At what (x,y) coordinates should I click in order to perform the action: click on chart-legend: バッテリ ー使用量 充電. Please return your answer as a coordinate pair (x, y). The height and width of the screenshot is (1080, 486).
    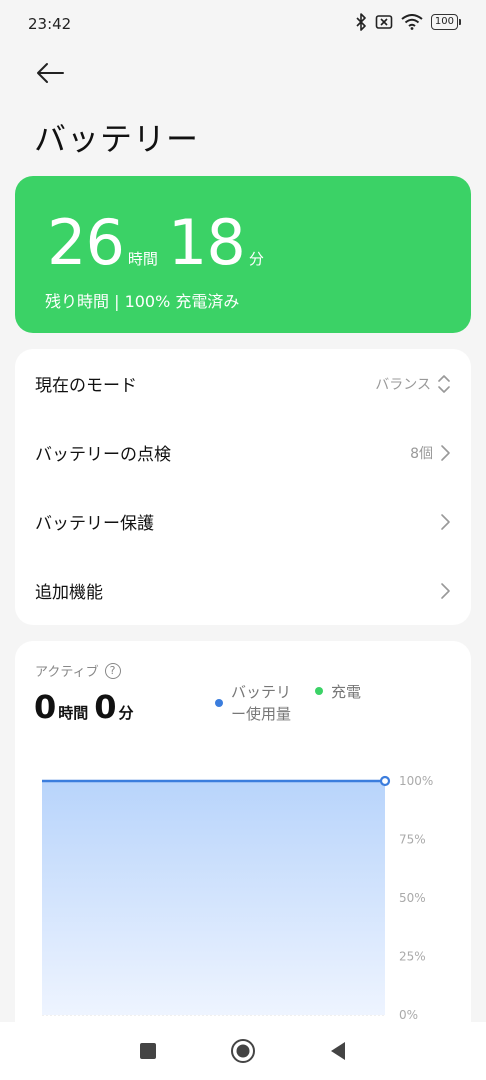
    Looking at the image, I should click on (288, 703).